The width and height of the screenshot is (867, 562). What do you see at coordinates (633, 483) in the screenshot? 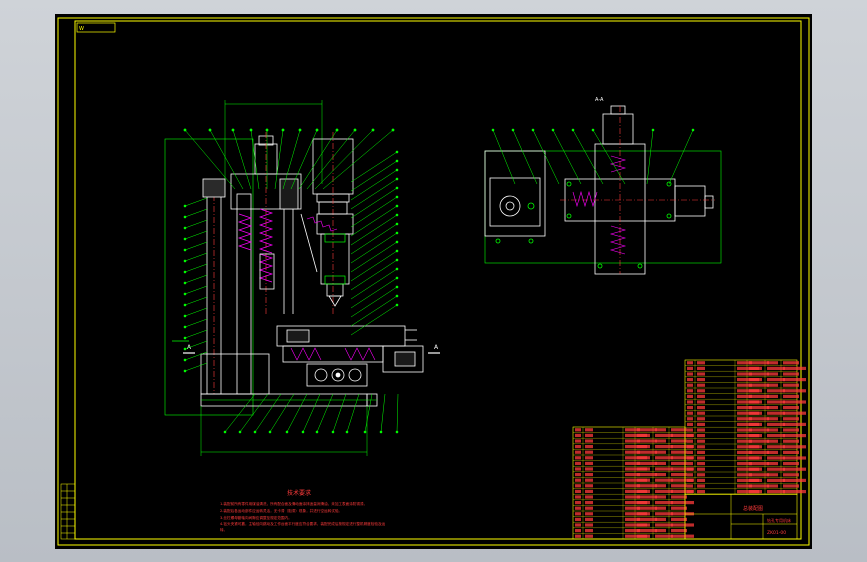
I see `parts-list-lower` at bounding box center [633, 483].